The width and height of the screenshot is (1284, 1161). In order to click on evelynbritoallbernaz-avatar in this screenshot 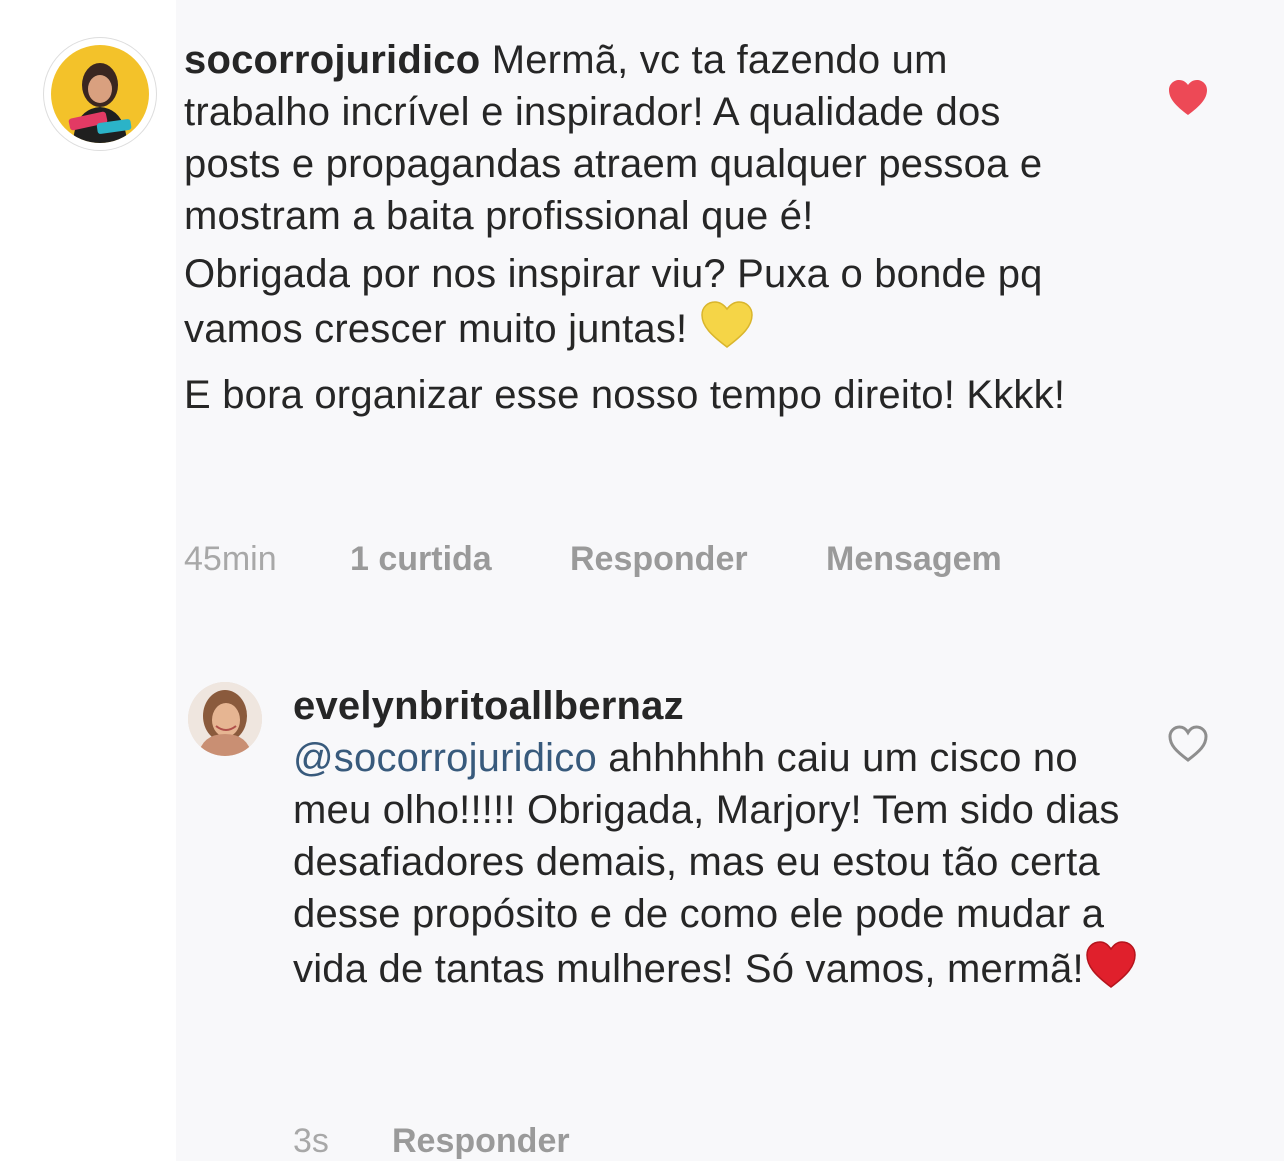, I will do `click(225, 719)`.